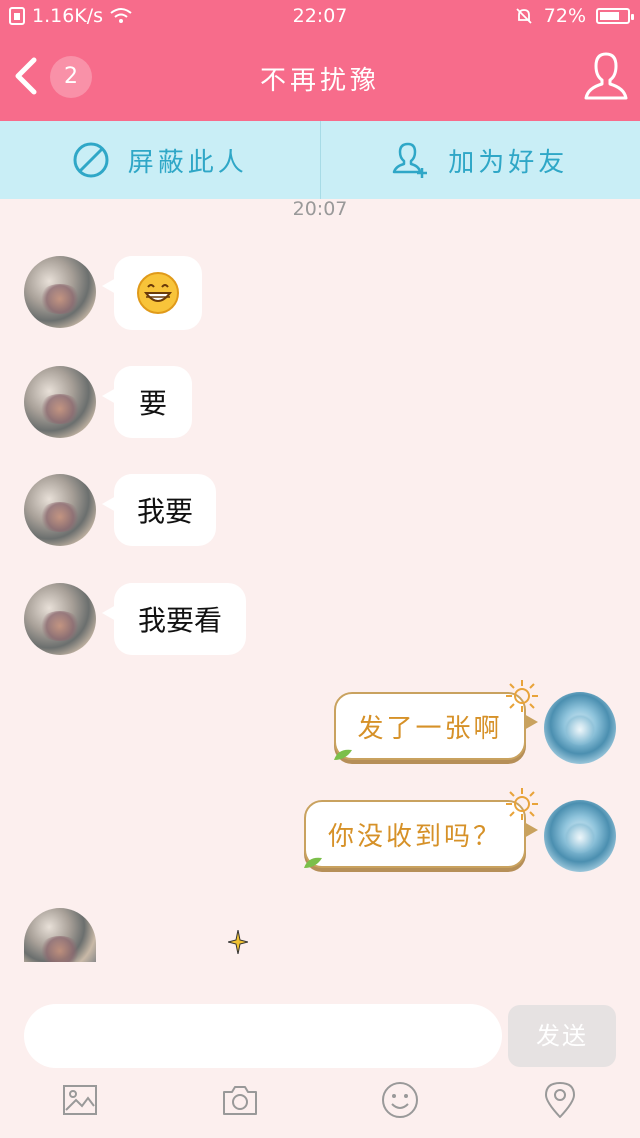 This screenshot has height=1138, width=640. Describe the element at coordinates (508, 162) in the screenshot. I see `add-friend-label: 加为好友` at that location.